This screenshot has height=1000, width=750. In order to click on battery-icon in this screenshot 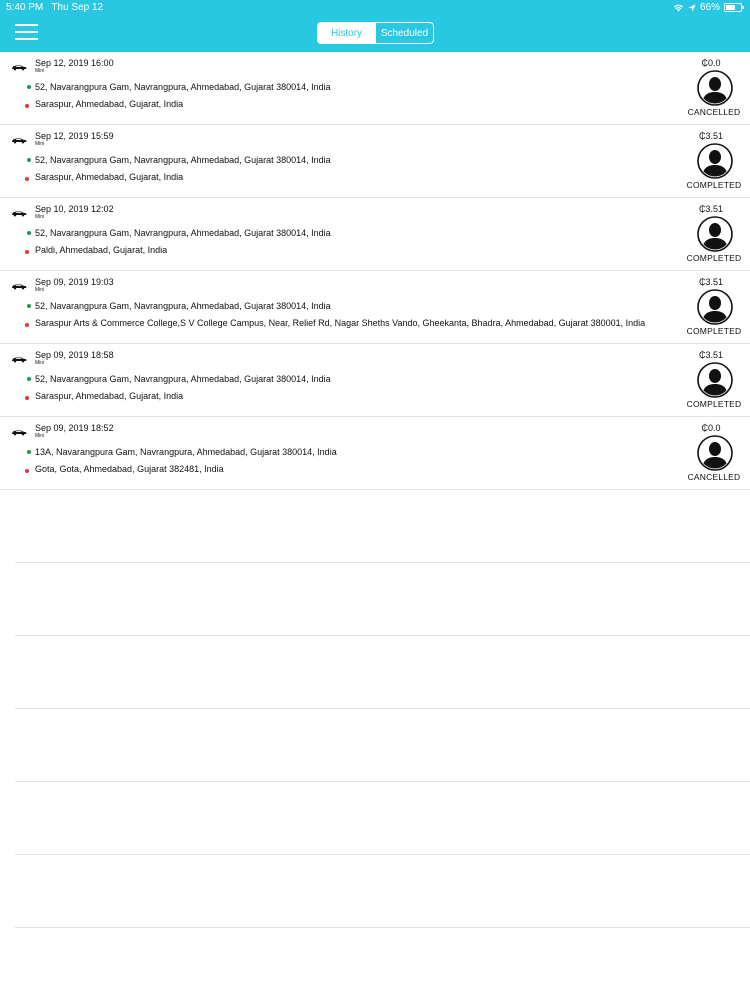, I will do `click(734, 7)`.